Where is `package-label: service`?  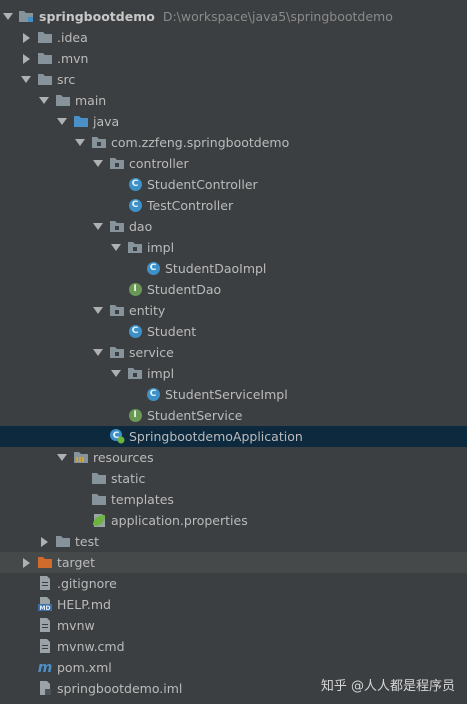
package-label: service is located at coordinates (151, 352).